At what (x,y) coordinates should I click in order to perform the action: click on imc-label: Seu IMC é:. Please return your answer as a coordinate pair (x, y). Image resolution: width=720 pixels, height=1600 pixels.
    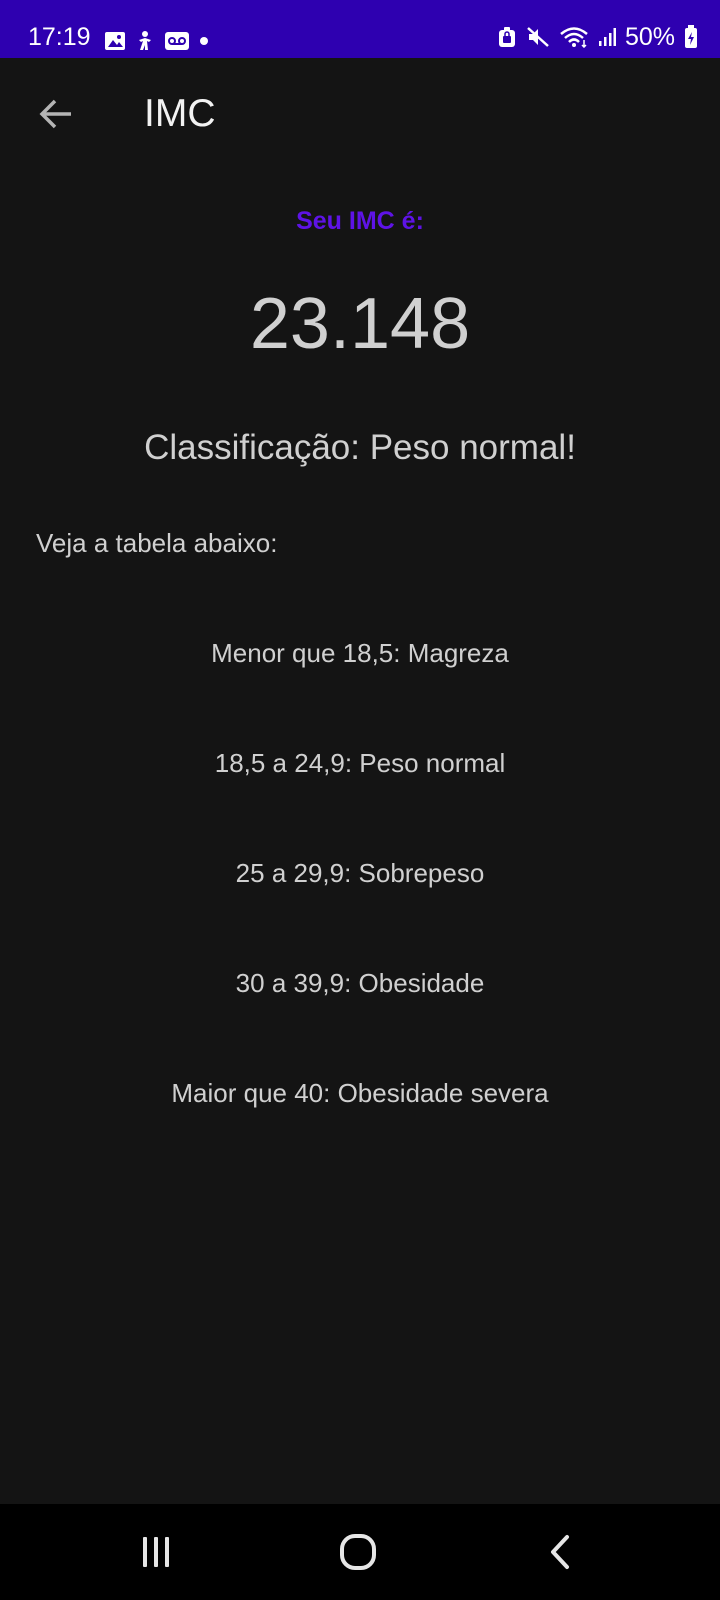
    Looking at the image, I should click on (360, 221).